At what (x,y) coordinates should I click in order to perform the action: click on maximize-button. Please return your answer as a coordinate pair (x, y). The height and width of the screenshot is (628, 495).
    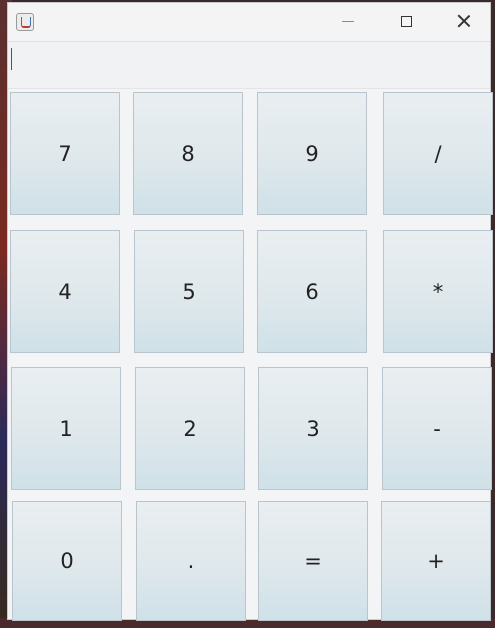
    Looking at the image, I should click on (406, 21).